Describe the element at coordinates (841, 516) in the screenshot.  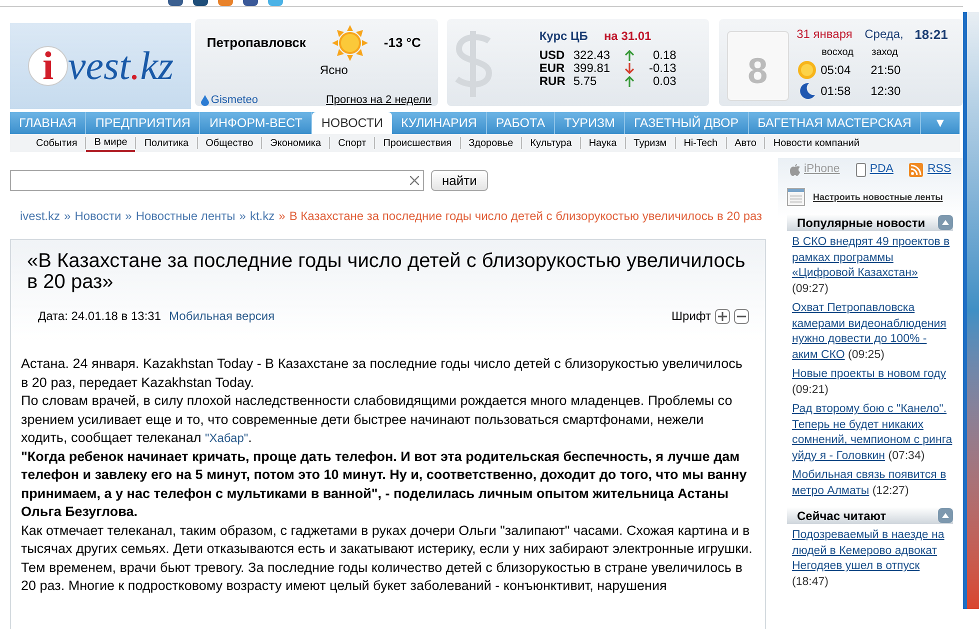
I see `section-title: Сейчас читают` at that location.